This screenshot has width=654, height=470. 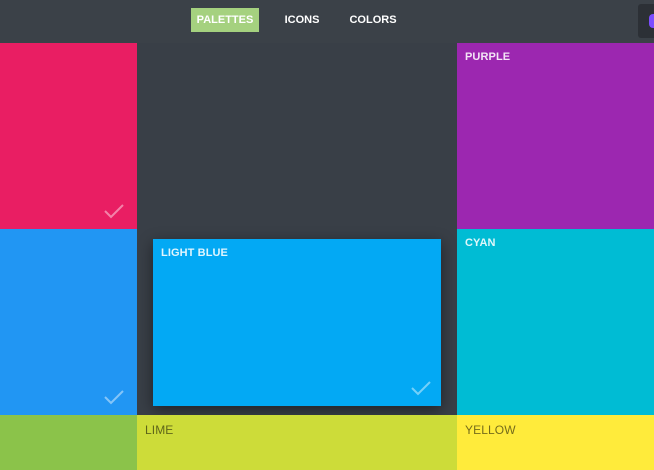 What do you see at coordinates (555, 136) in the screenshot?
I see `palette-tile-purple: PURPLE` at bounding box center [555, 136].